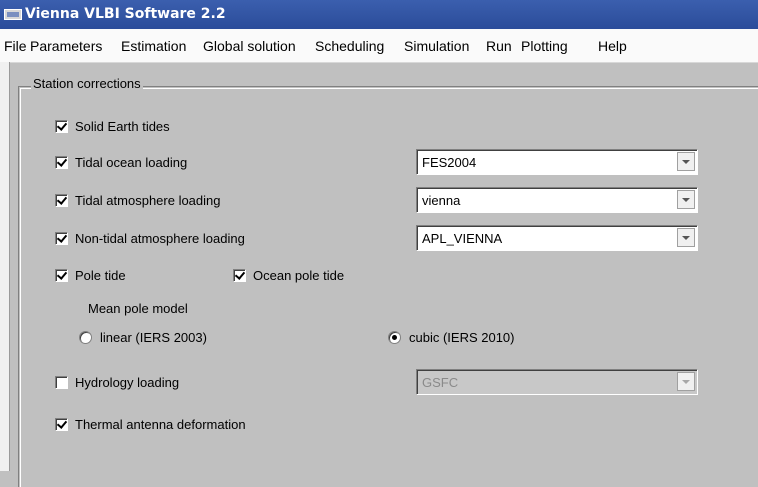 This screenshot has width=758, height=487. What do you see at coordinates (66, 46) in the screenshot?
I see `menu-parameters: Parameters` at bounding box center [66, 46].